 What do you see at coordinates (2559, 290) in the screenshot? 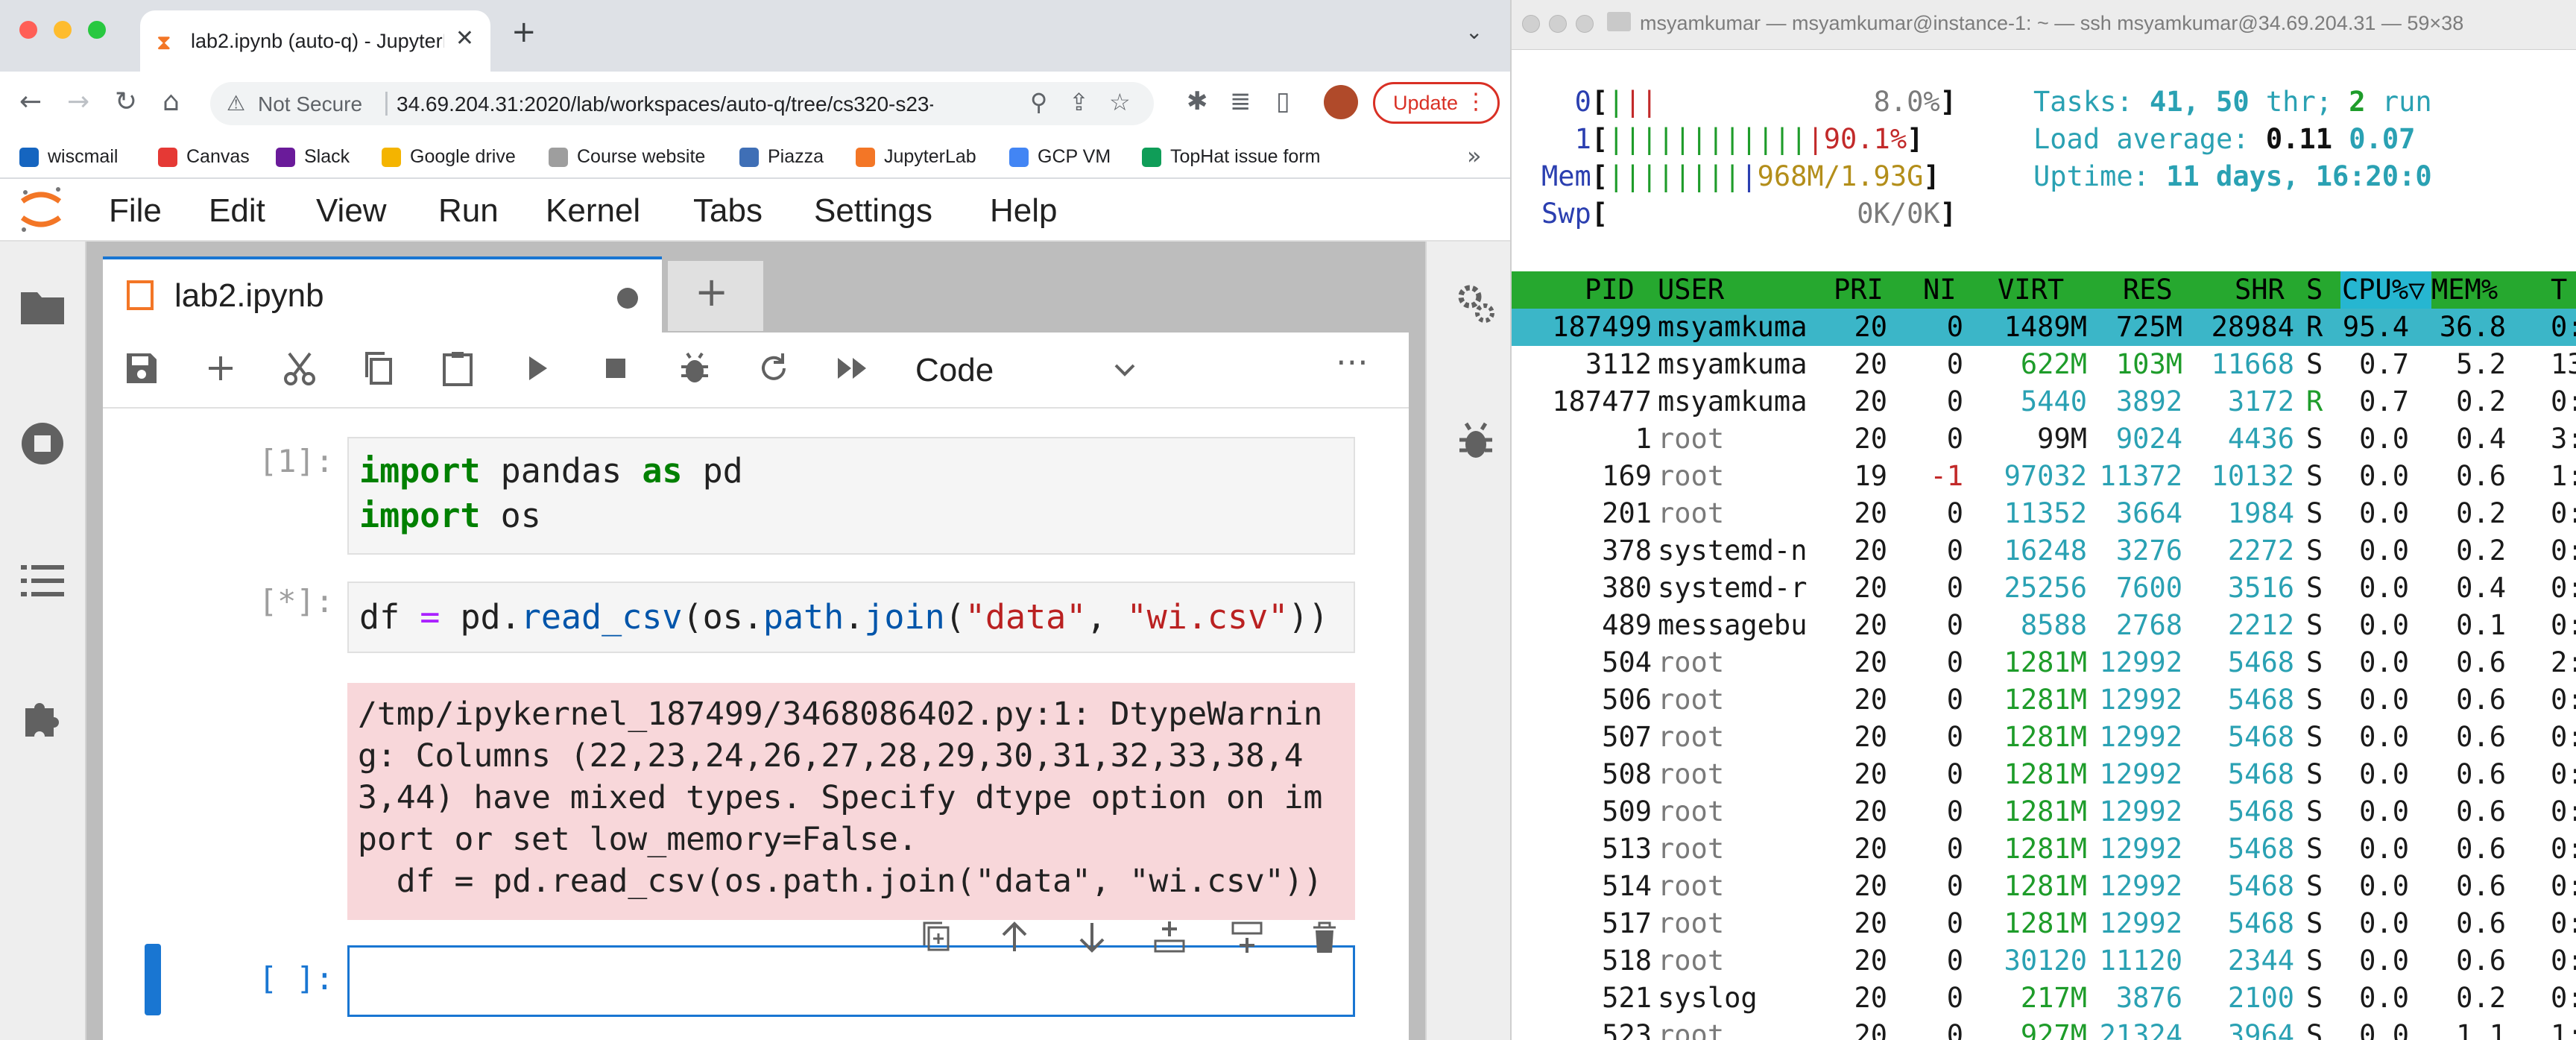
I see `column-header: T` at bounding box center [2559, 290].